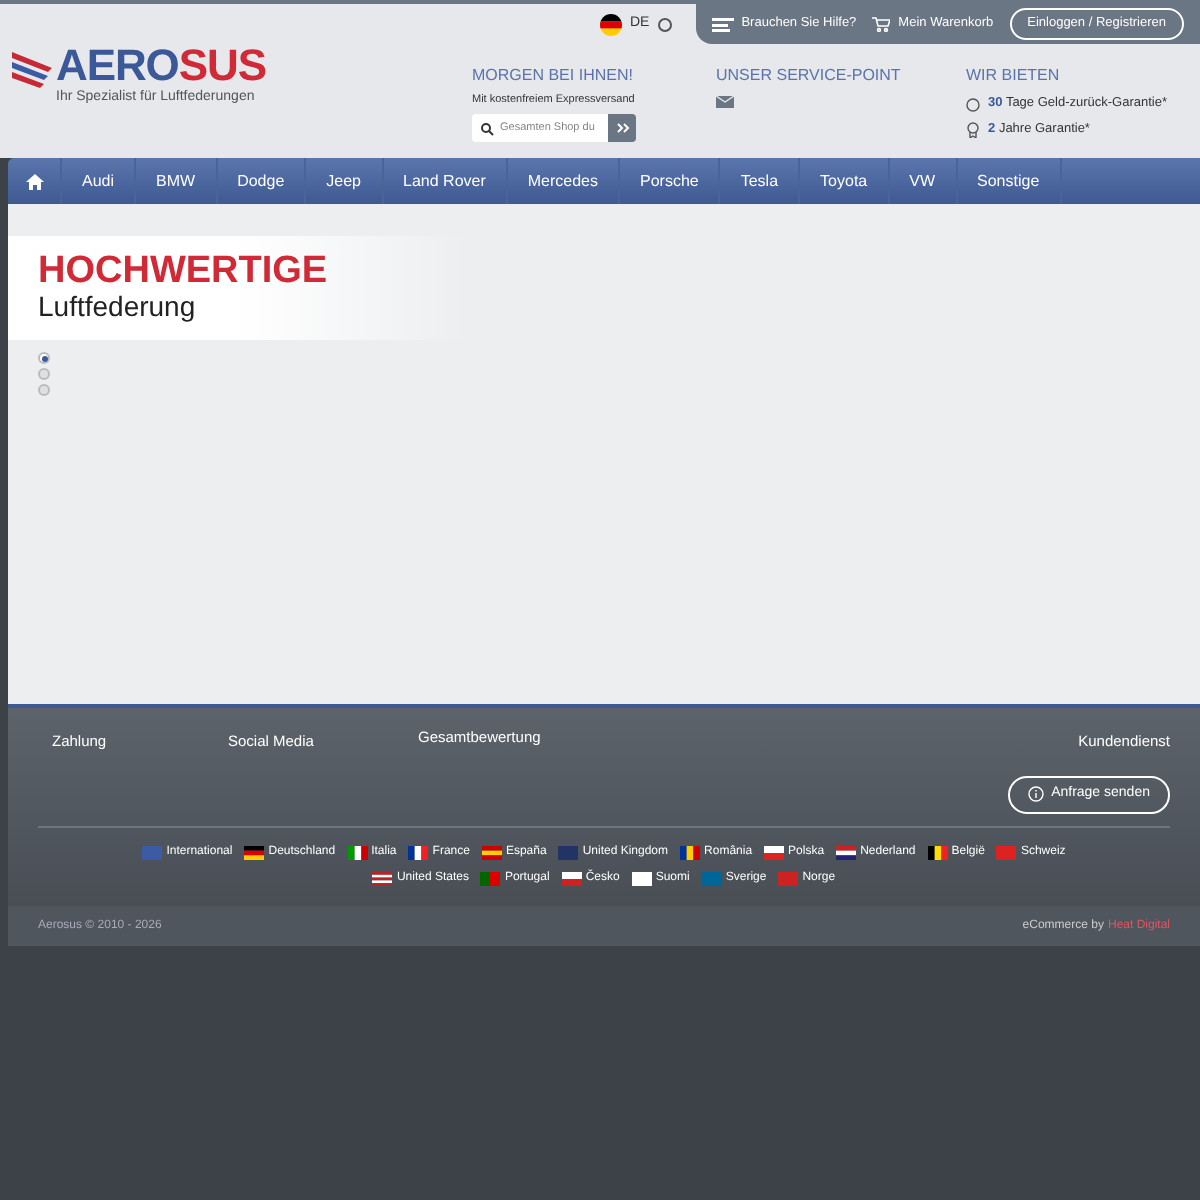  What do you see at coordinates (184, 271) in the screenshot?
I see `hero-title: HOCHWERTIGE` at bounding box center [184, 271].